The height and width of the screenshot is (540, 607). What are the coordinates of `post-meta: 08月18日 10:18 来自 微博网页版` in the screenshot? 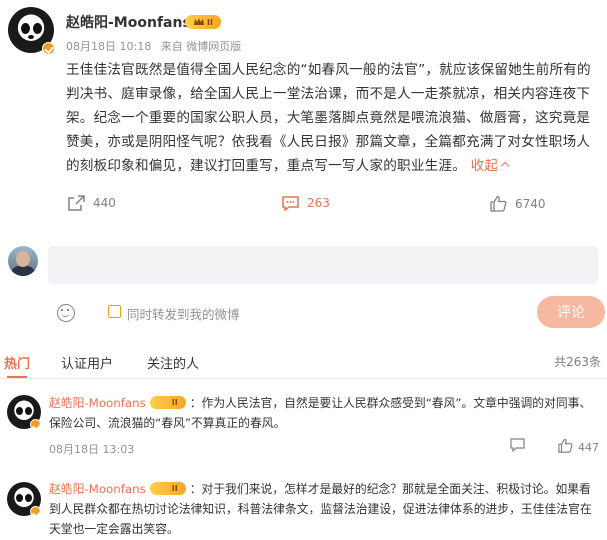 It's located at (153, 46).